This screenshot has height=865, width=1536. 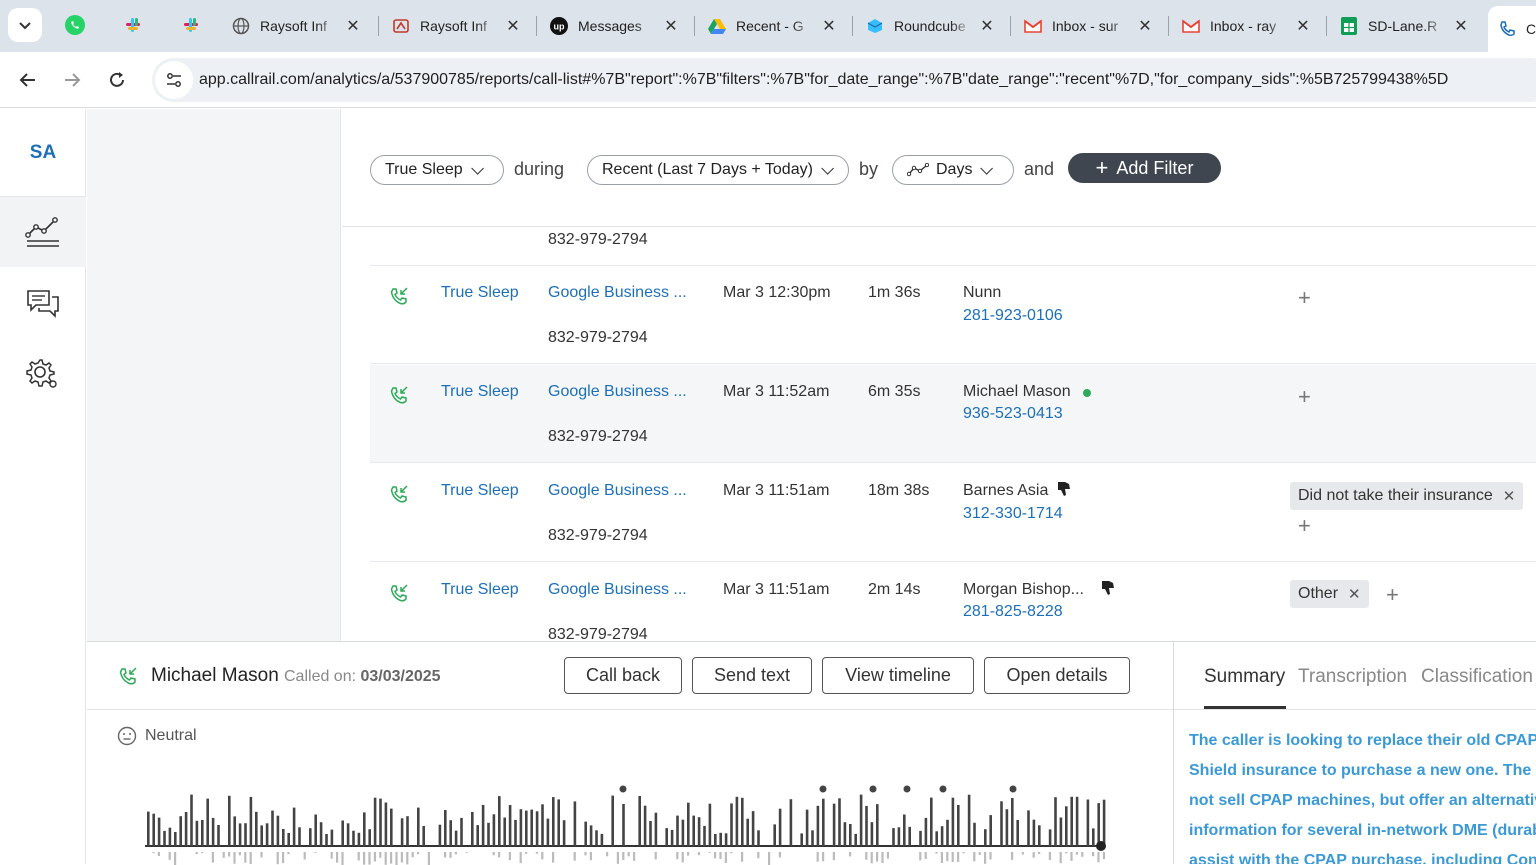 What do you see at coordinates (630, 823) in the screenshot?
I see `call-audio-waveform` at bounding box center [630, 823].